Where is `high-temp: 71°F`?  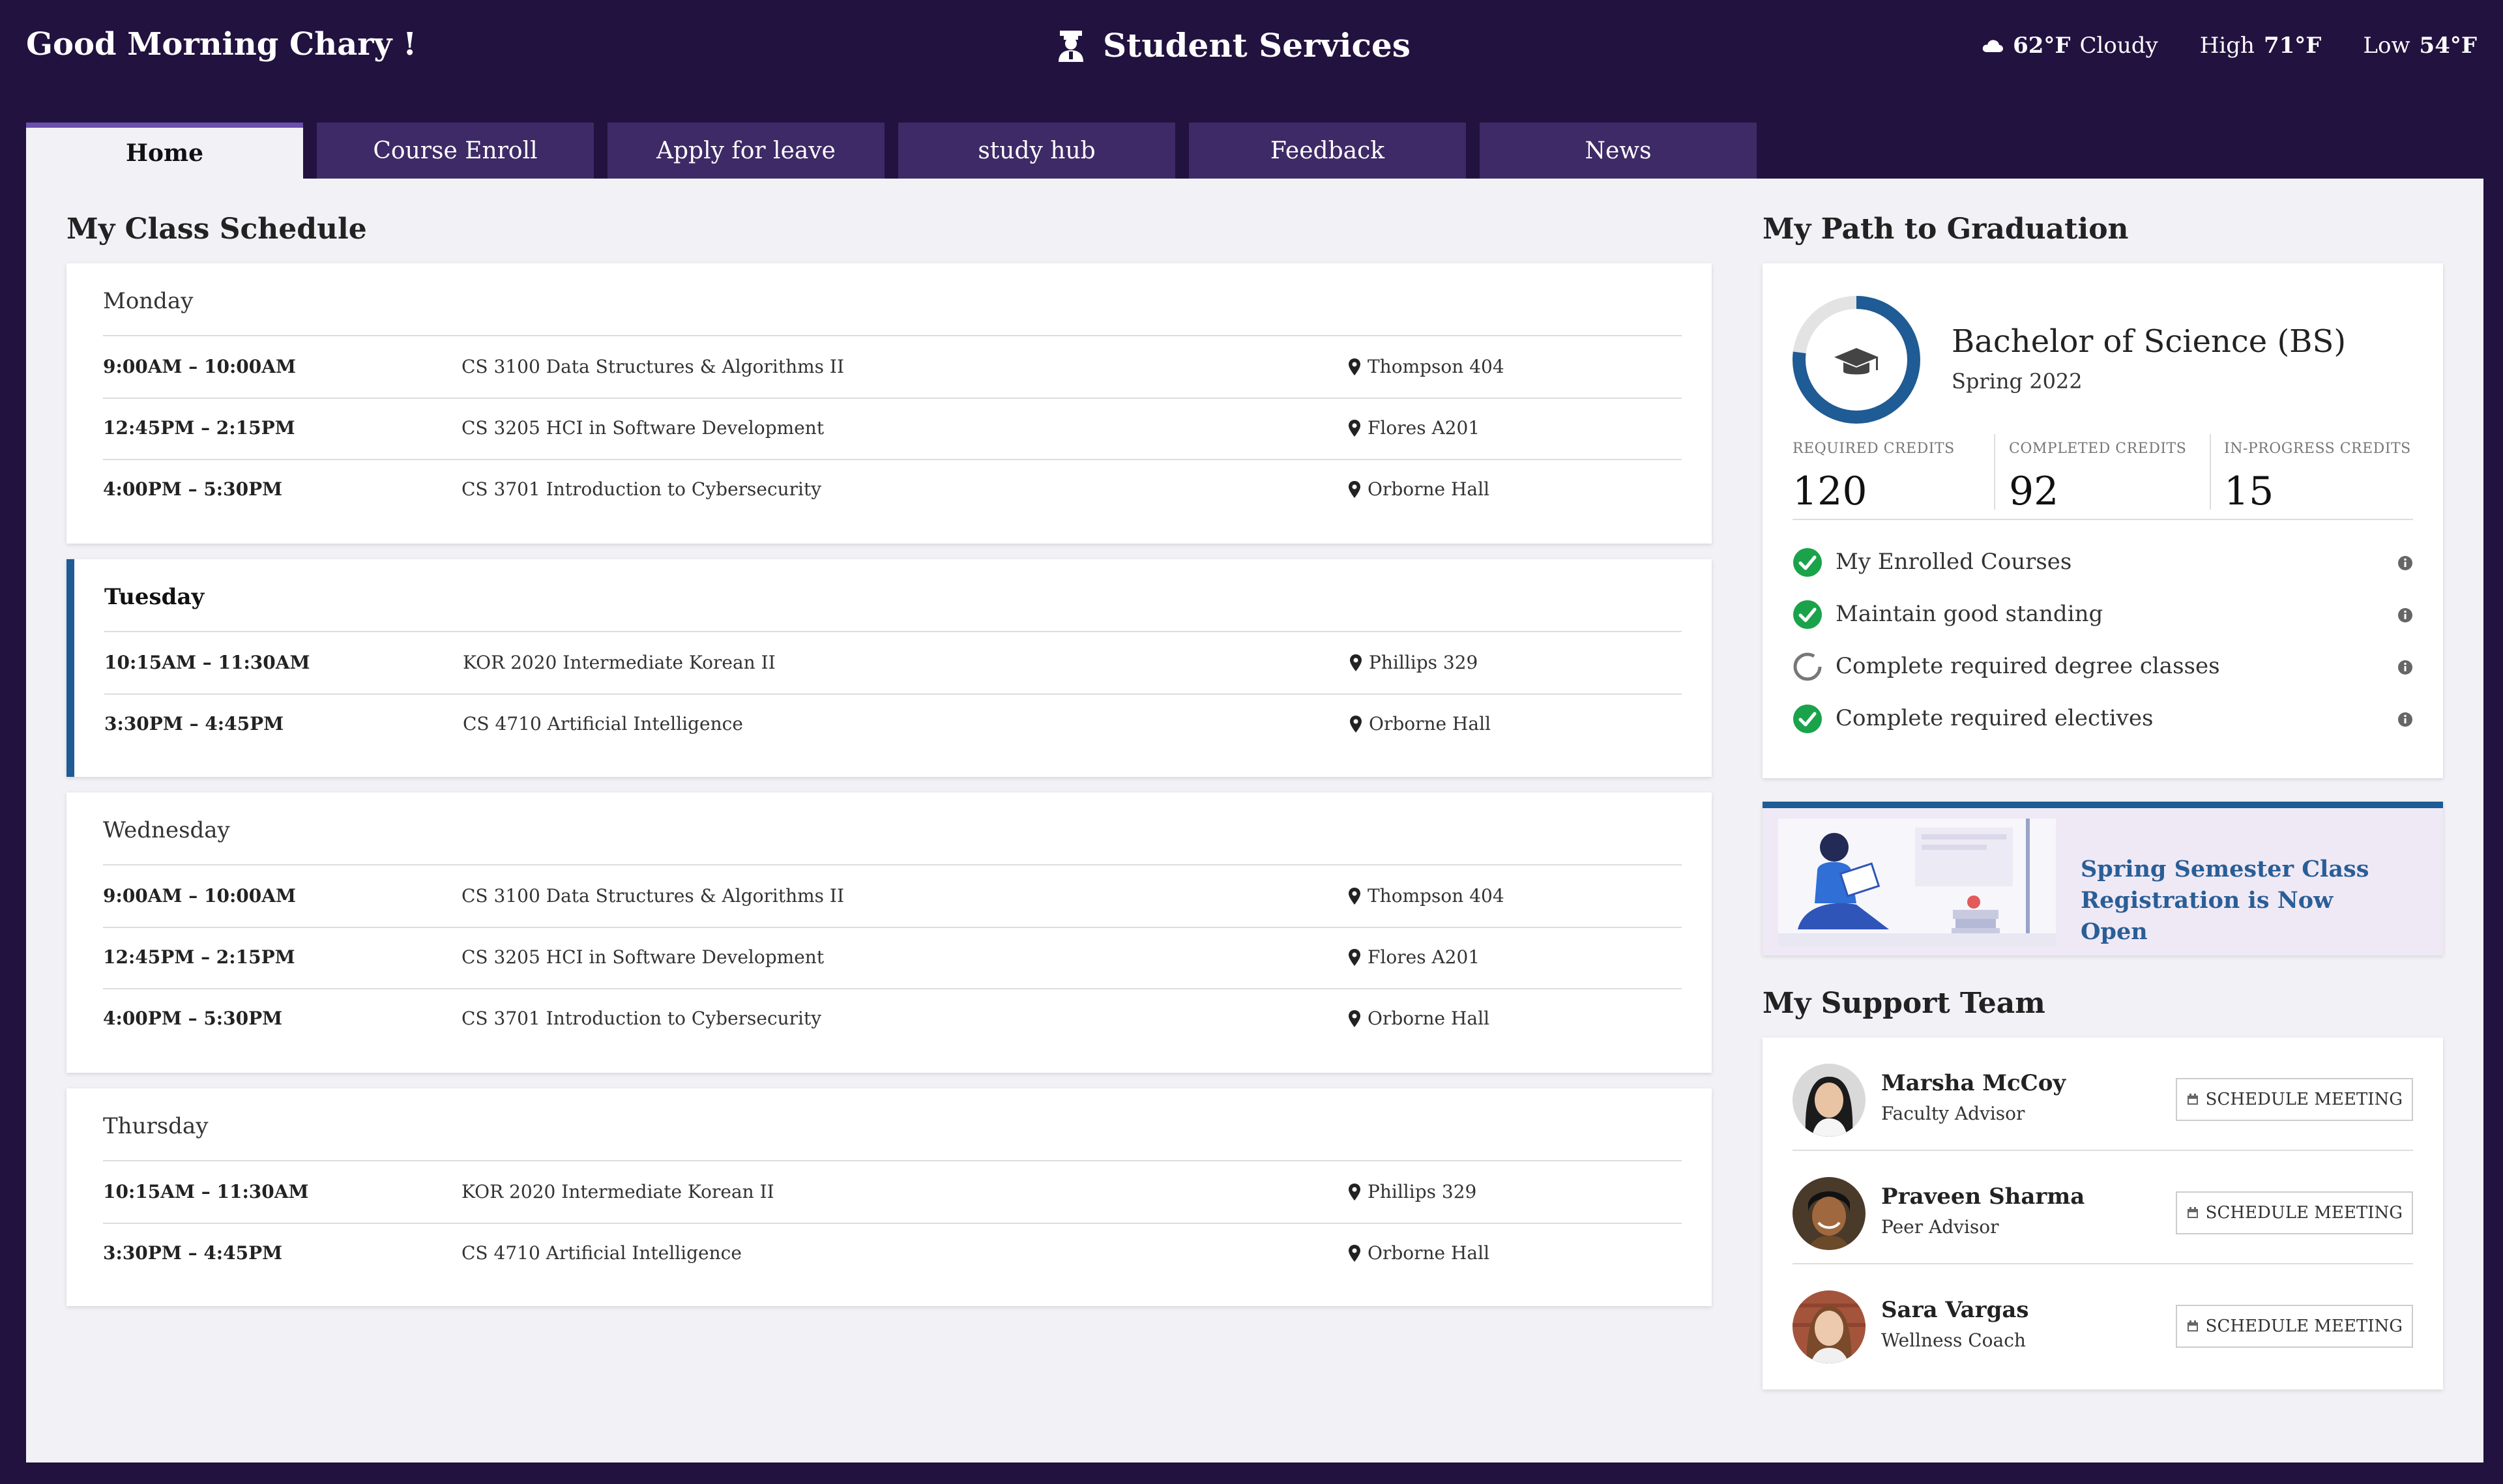
high-temp: 71°F is located at coordinates (2292, 46).